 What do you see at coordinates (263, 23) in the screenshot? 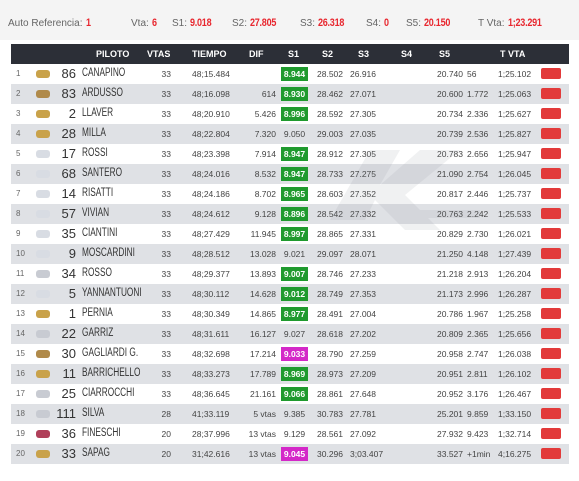
I see `sector-2-value: 27.805` at bounding box center [263, 23].